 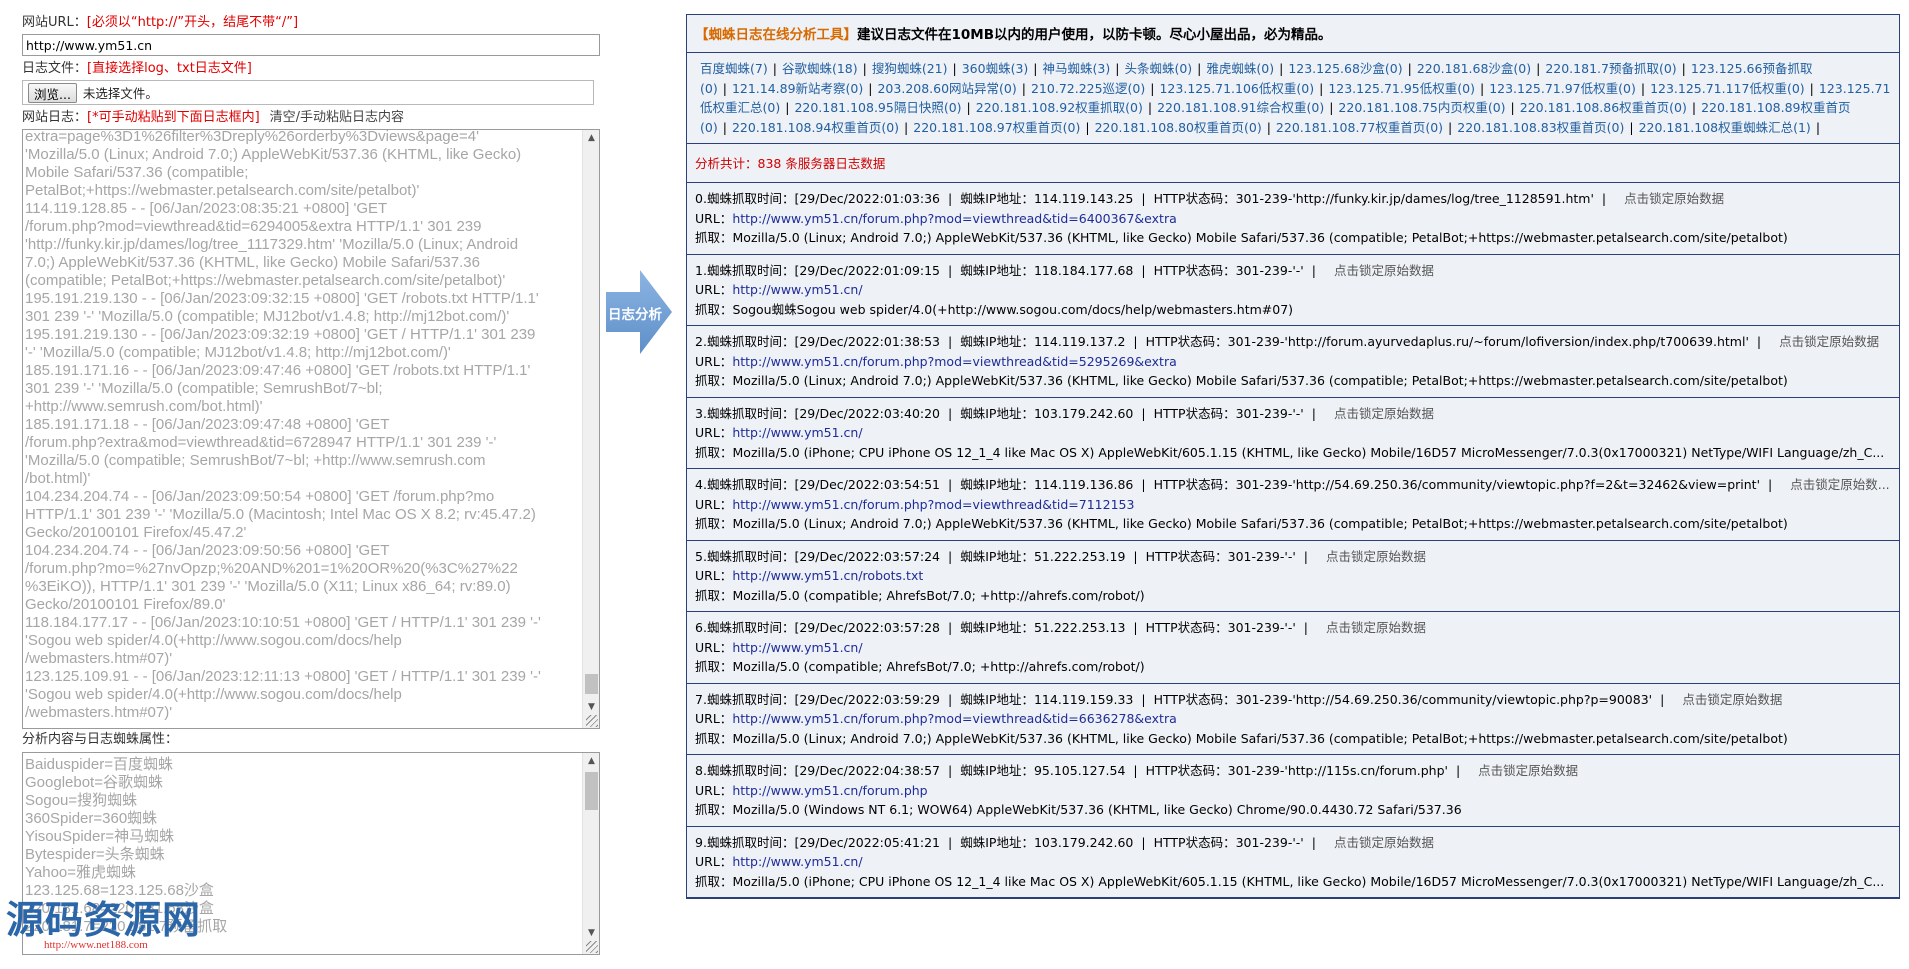 I want to click on analyze-label: 日志分析, so click(x=635, y=313).